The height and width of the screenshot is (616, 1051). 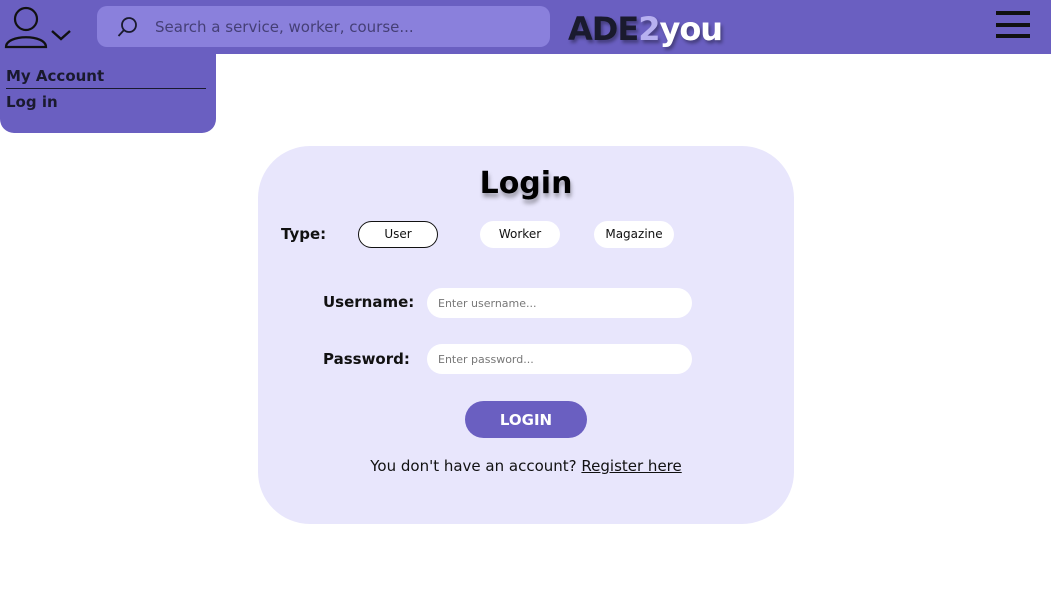 I want to click on login-button: LOGIN, so click(x=526, y=419).